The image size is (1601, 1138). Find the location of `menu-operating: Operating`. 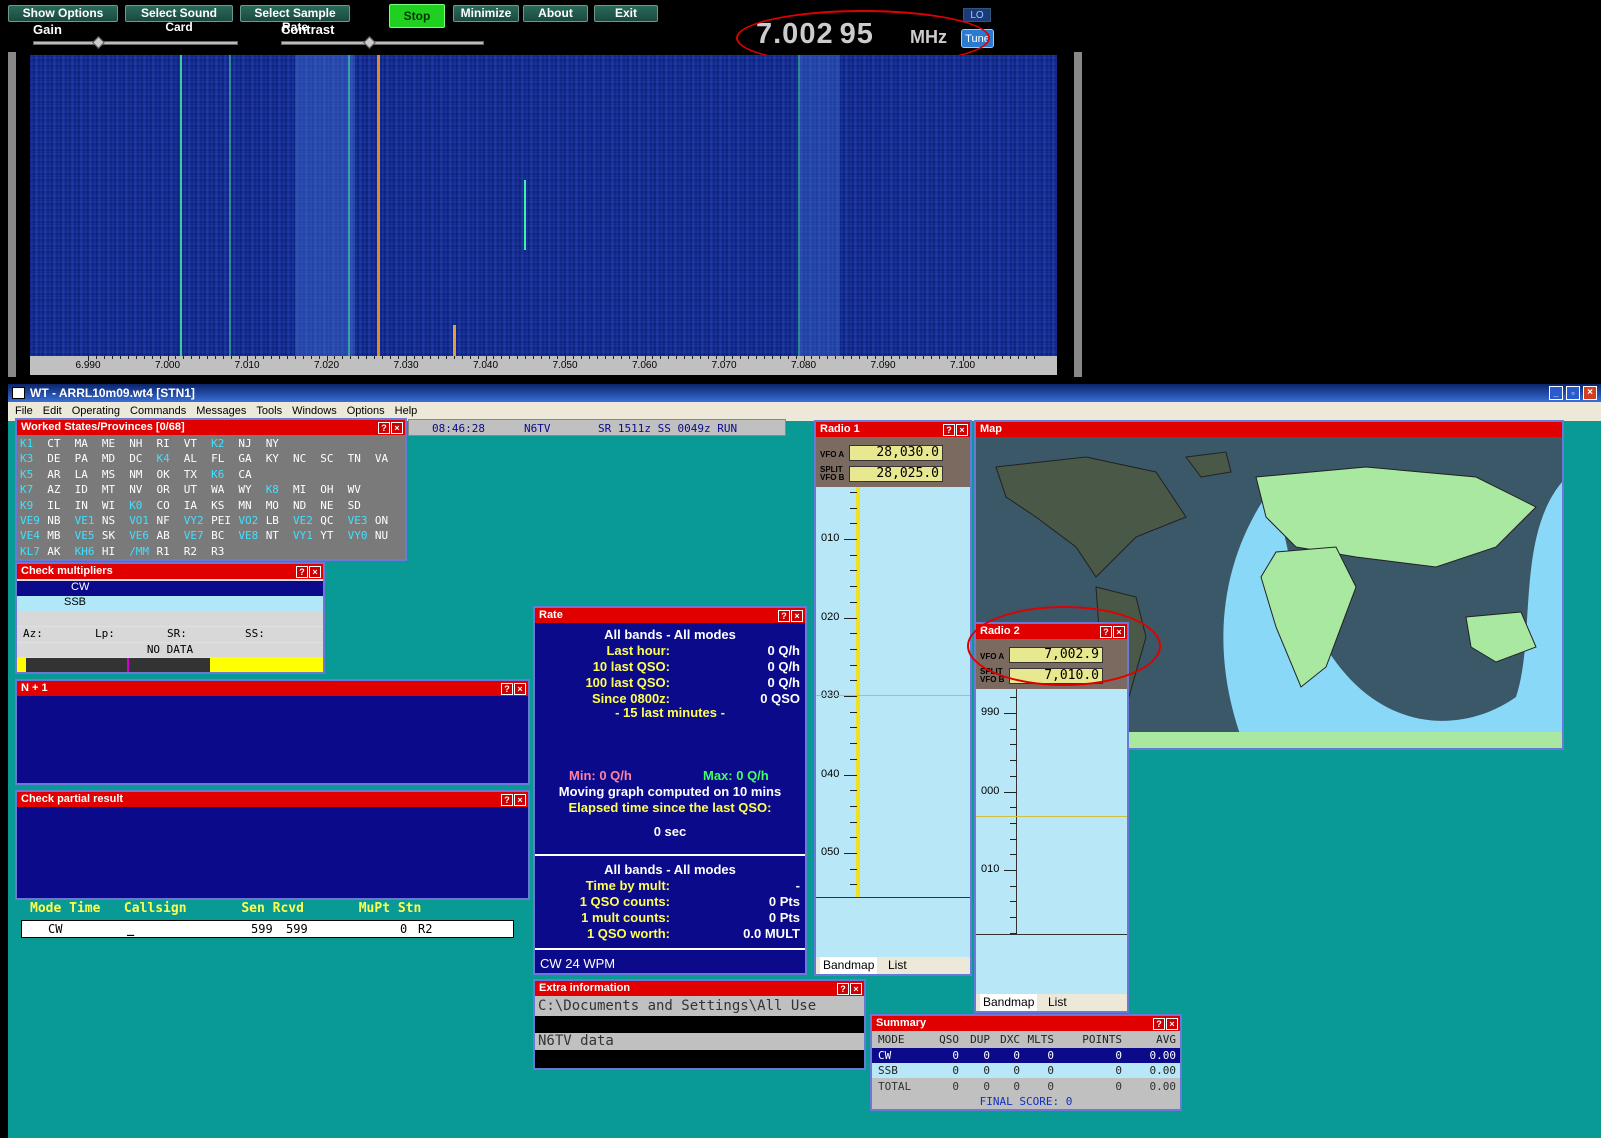

menu-operating: Operating is located at coordinates (96, 411).